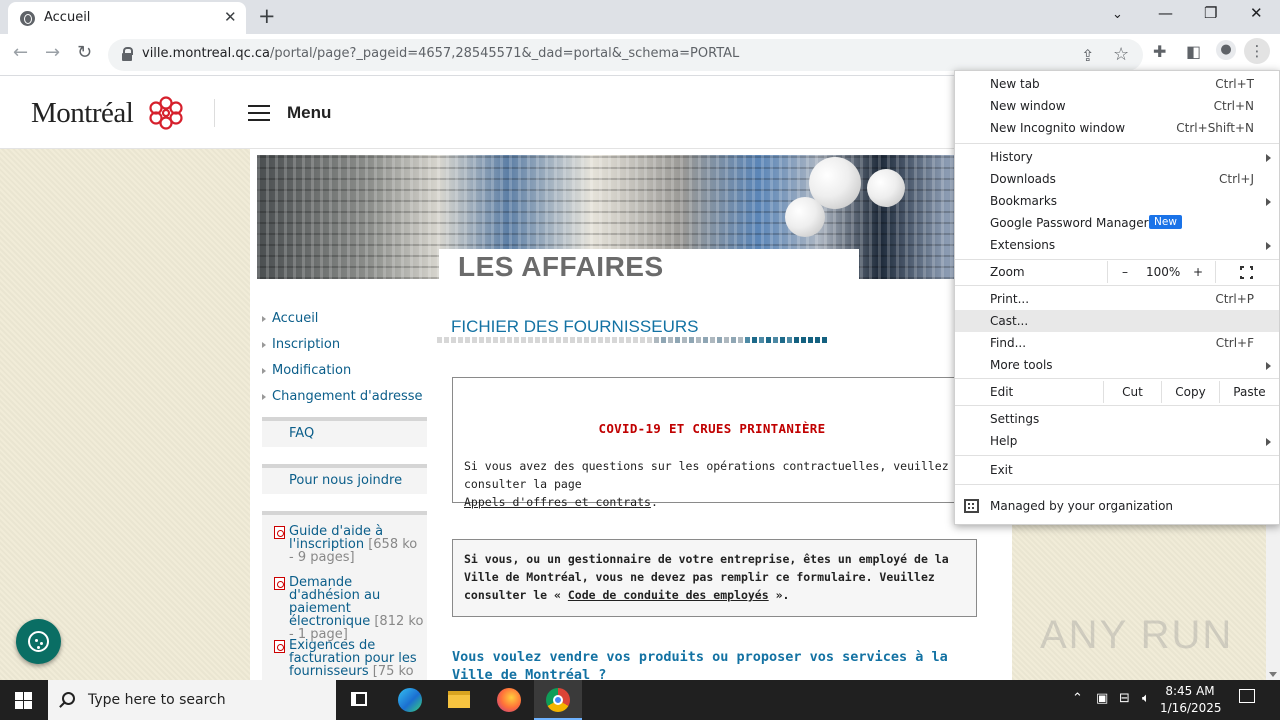 The width and height of the screenshot is (1280, 720). What do you see at coordinates (1117, 245) in the screenshot?
I see `menu-item-extensions: Extensions` at bounding box center [1117, 245].